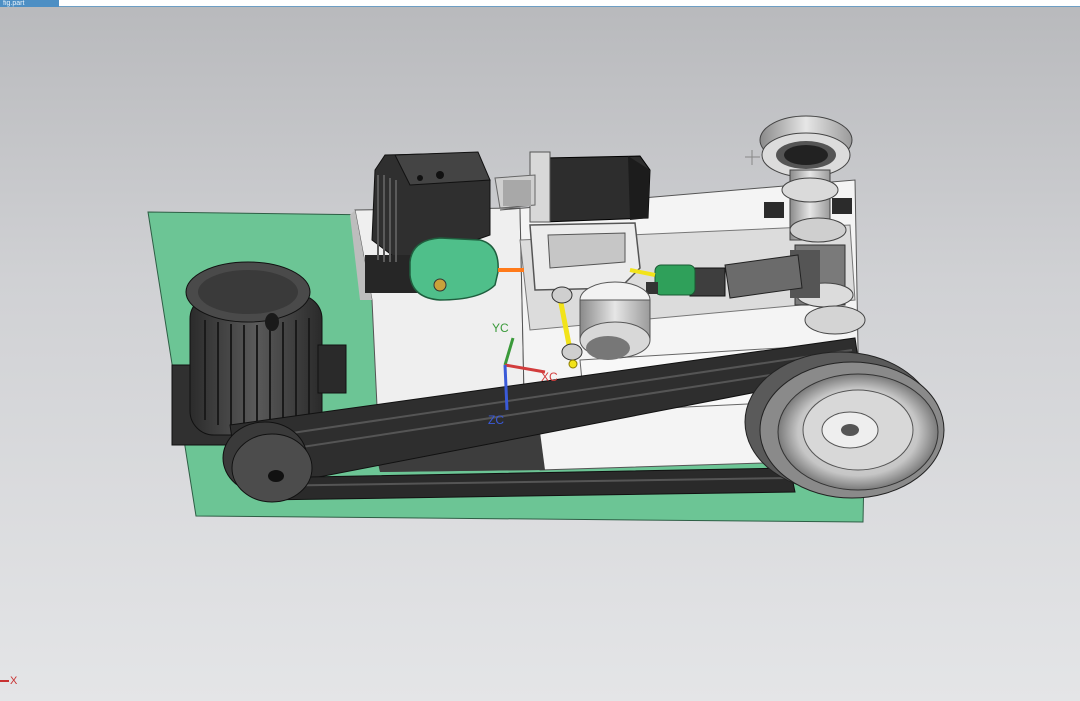  I want to click on datum-marker-icon, so click(752, 157).